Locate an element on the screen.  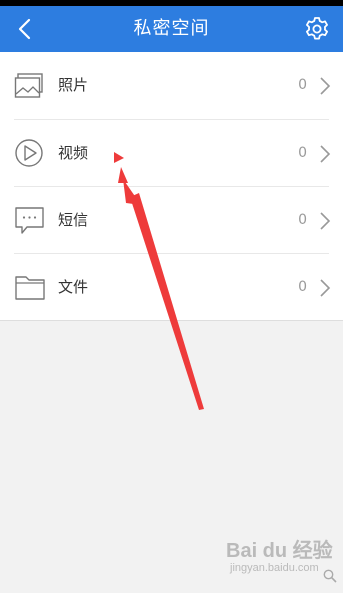
list-item-videos: 视频 0 is located at coordinates (171, 153).